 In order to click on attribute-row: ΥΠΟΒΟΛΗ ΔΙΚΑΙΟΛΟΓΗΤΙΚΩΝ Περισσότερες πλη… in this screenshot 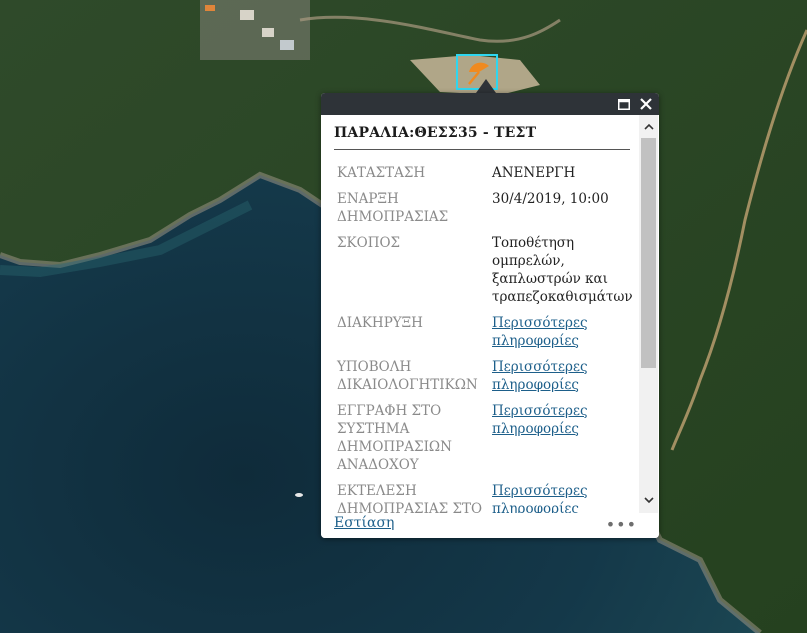, I will do `click(484, 376)`.